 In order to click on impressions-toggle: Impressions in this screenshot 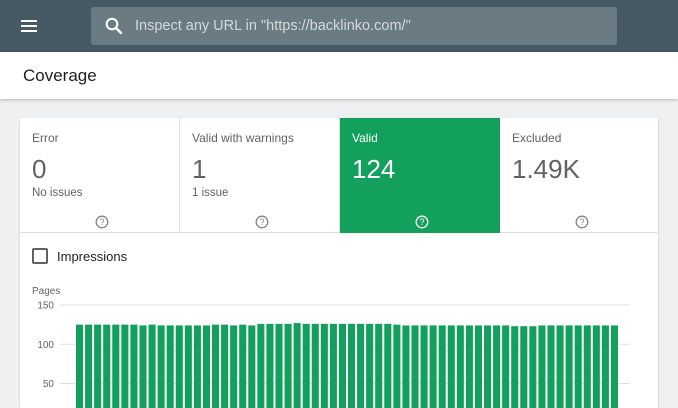, I will do `click(79, 256)`.